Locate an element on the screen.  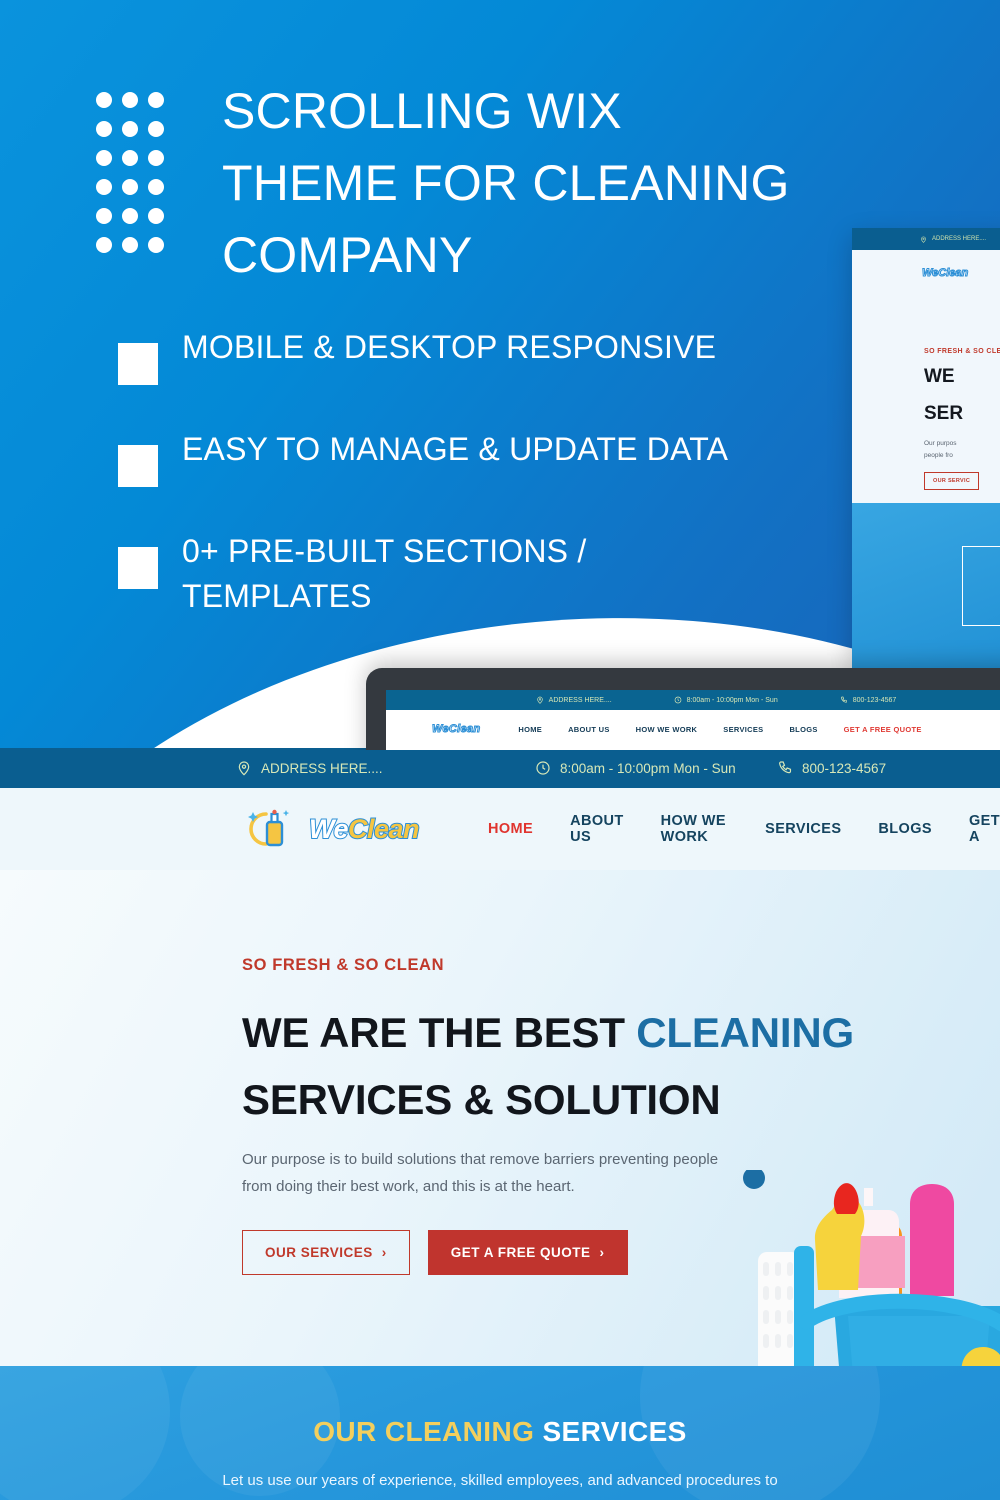
topbar-phone: 800-123-4567 is located at coordinates (831, 768).